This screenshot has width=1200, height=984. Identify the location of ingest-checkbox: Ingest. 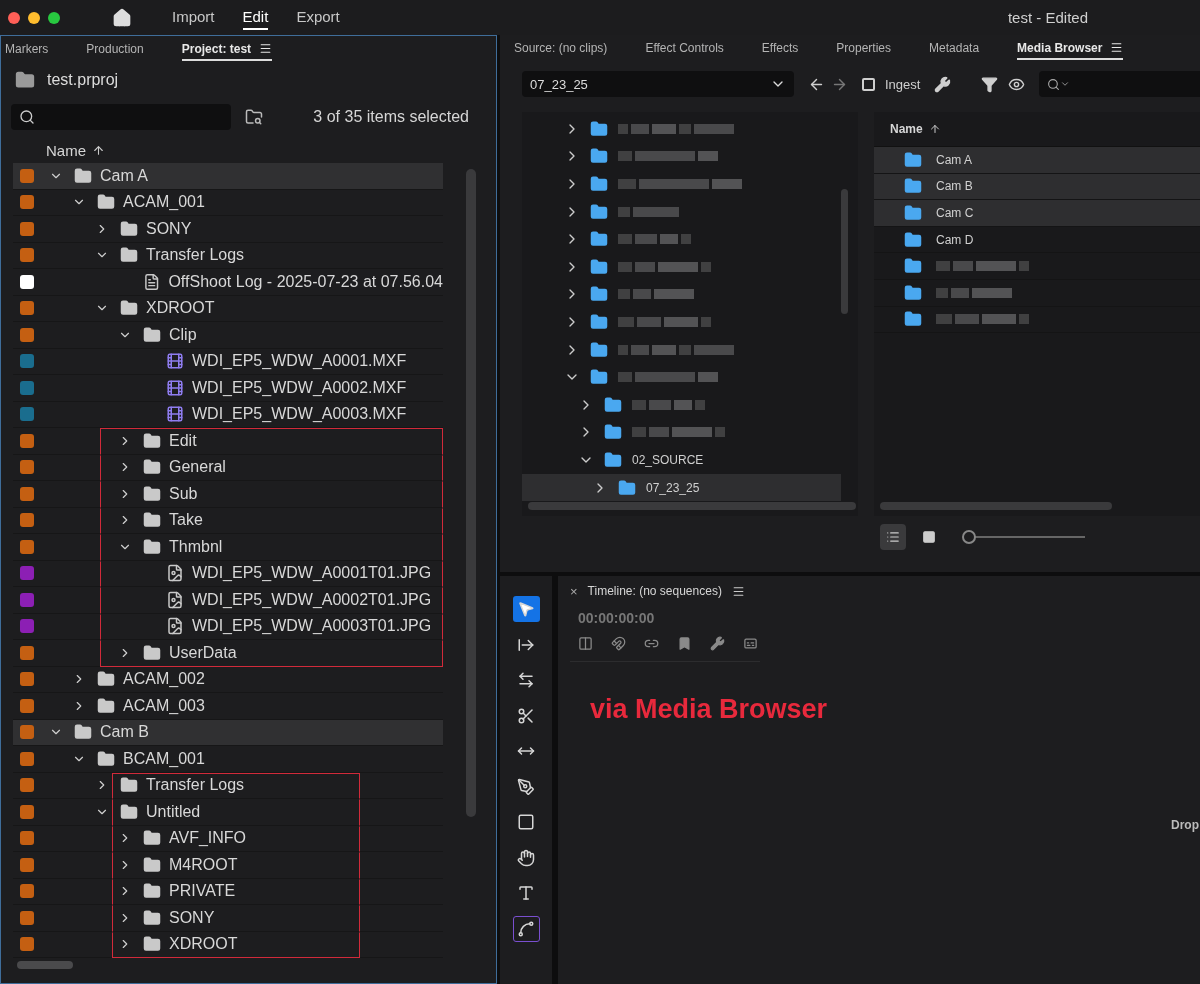
(891, 84).